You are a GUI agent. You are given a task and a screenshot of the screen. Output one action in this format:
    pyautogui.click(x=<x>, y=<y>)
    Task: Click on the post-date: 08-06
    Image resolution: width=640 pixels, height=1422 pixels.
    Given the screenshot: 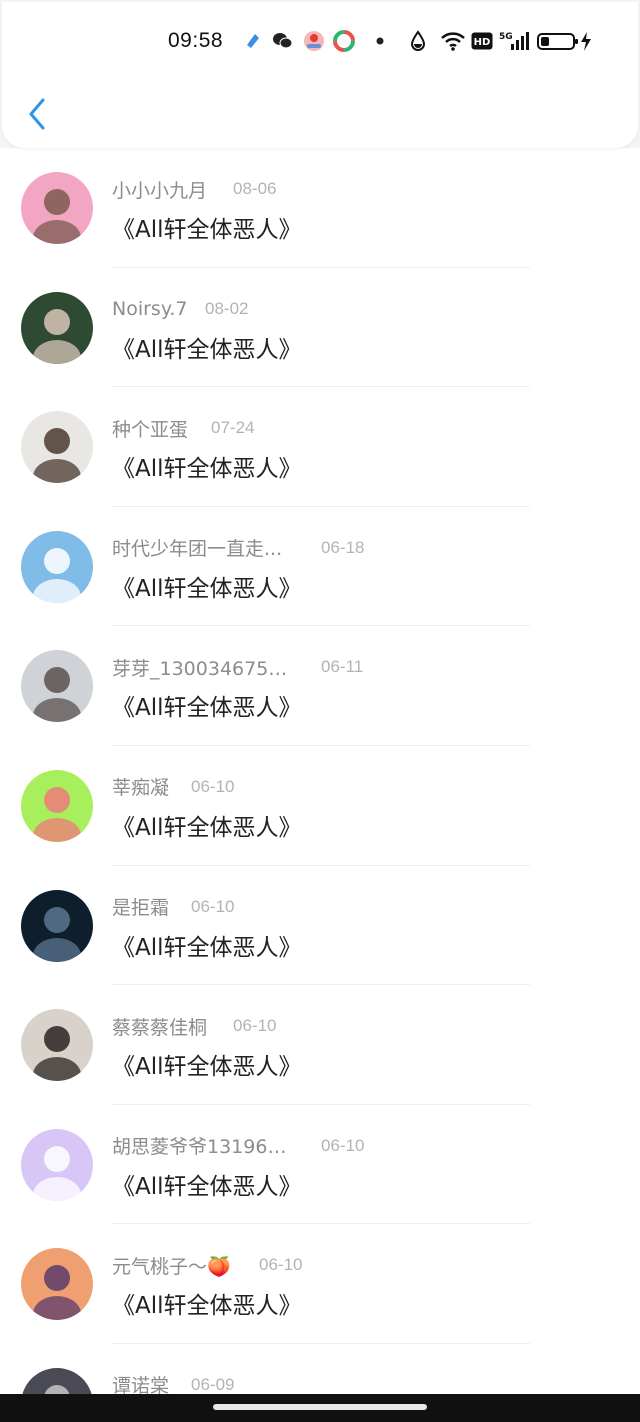 What is the action you would take?
    pyautogui.click(x=255, y=188)
    